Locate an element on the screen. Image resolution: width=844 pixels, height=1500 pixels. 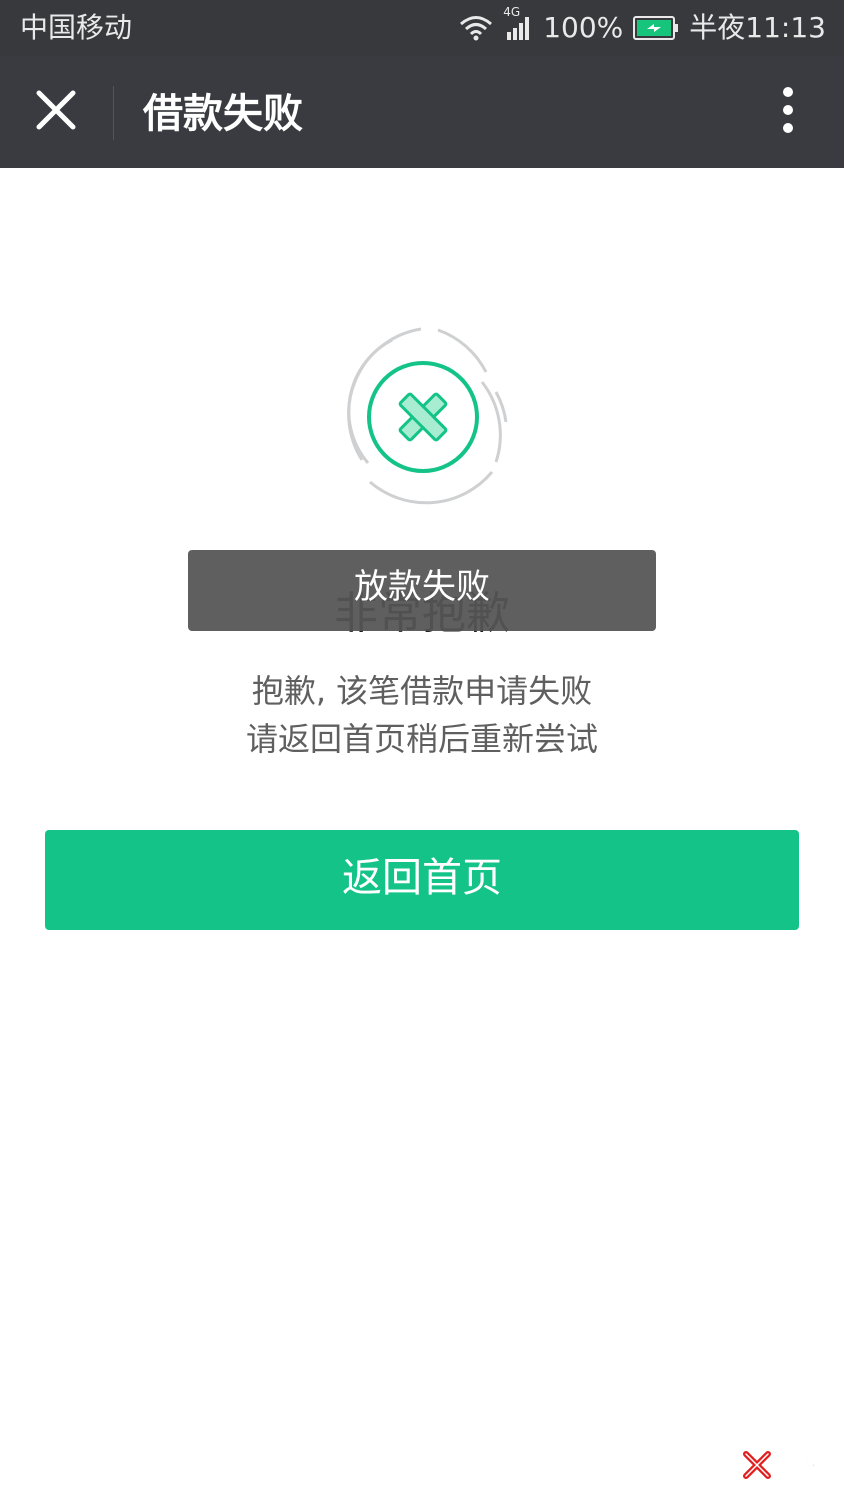
result-description-line2: 请返回首页稍后重新尝试 is located at coordinates (421, 739).